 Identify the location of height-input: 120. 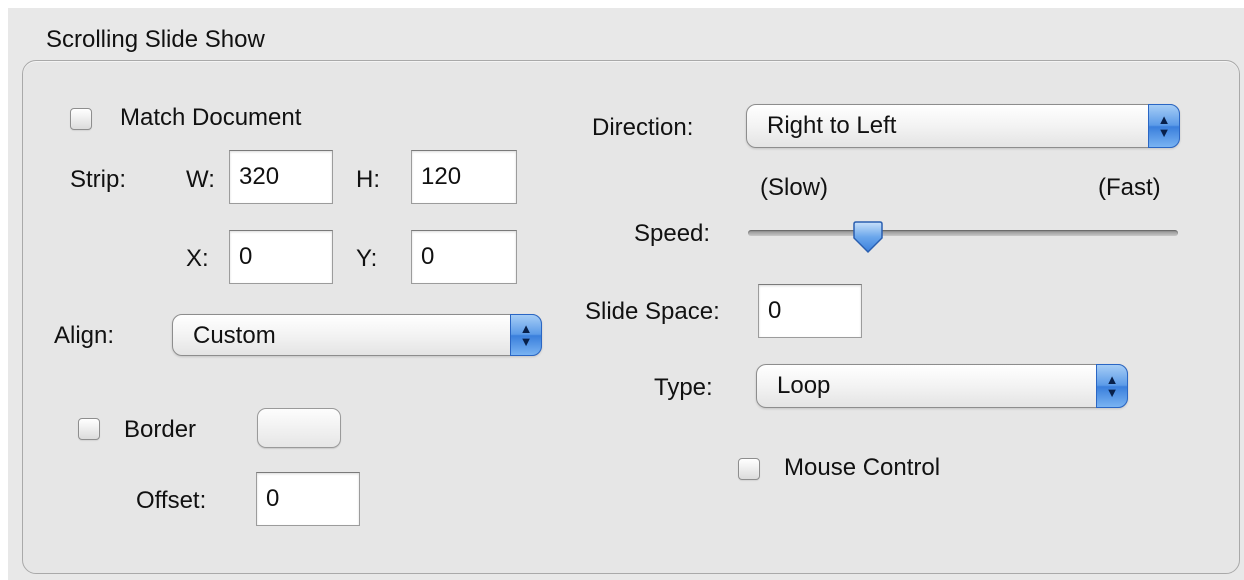
(464, 177).